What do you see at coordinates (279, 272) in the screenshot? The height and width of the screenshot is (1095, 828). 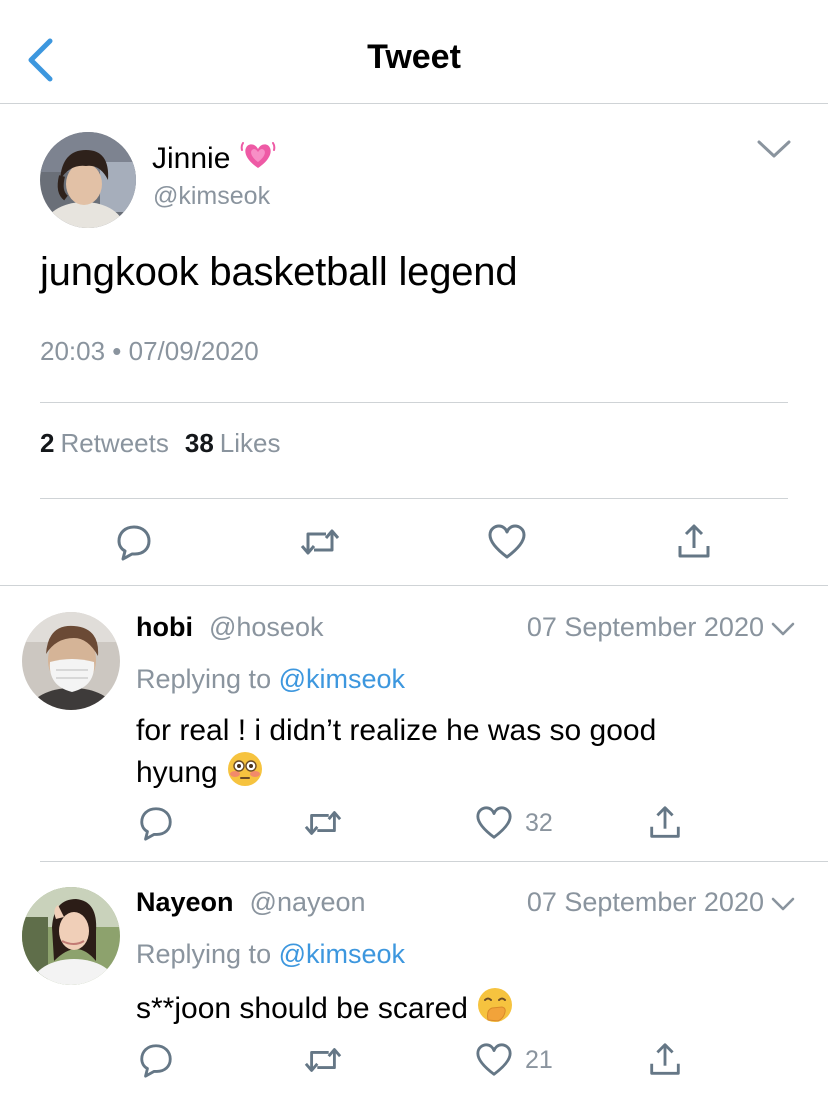 I see `tweet-text: jungkook basketball legend` at bounding box center [279, 272].